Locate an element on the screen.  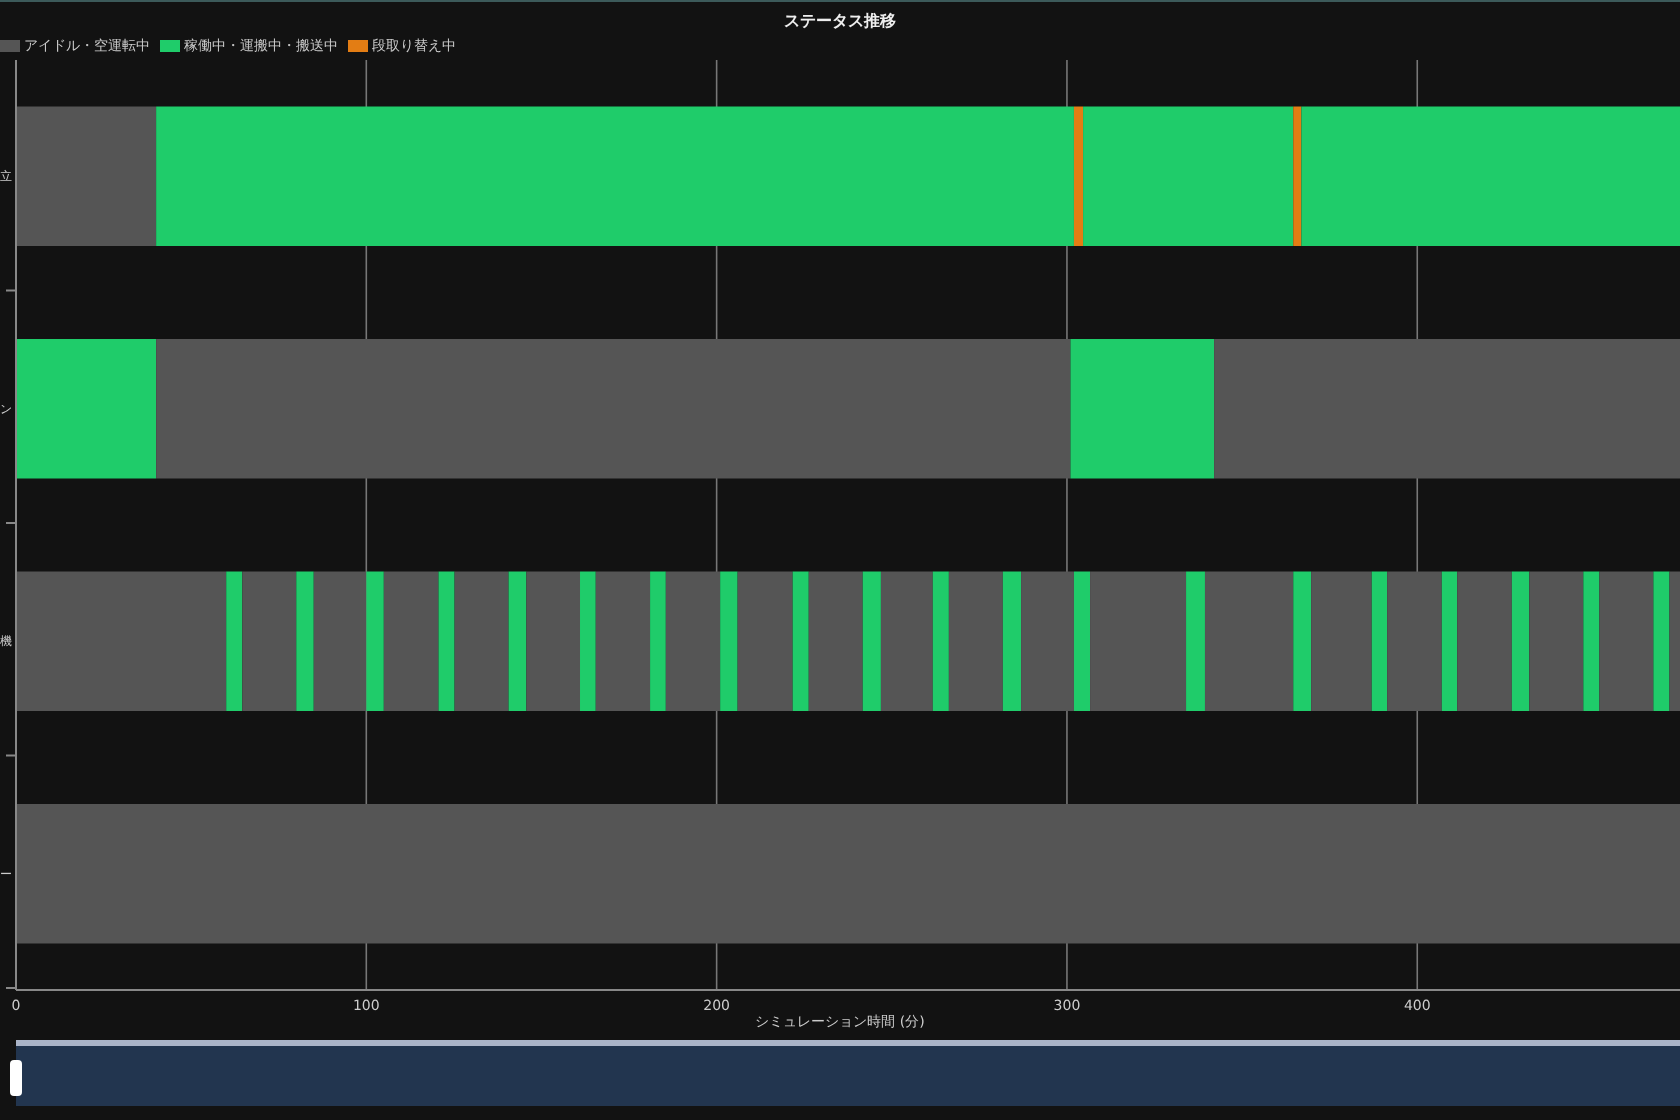
range-slider is located at coordinates (848, 1073).